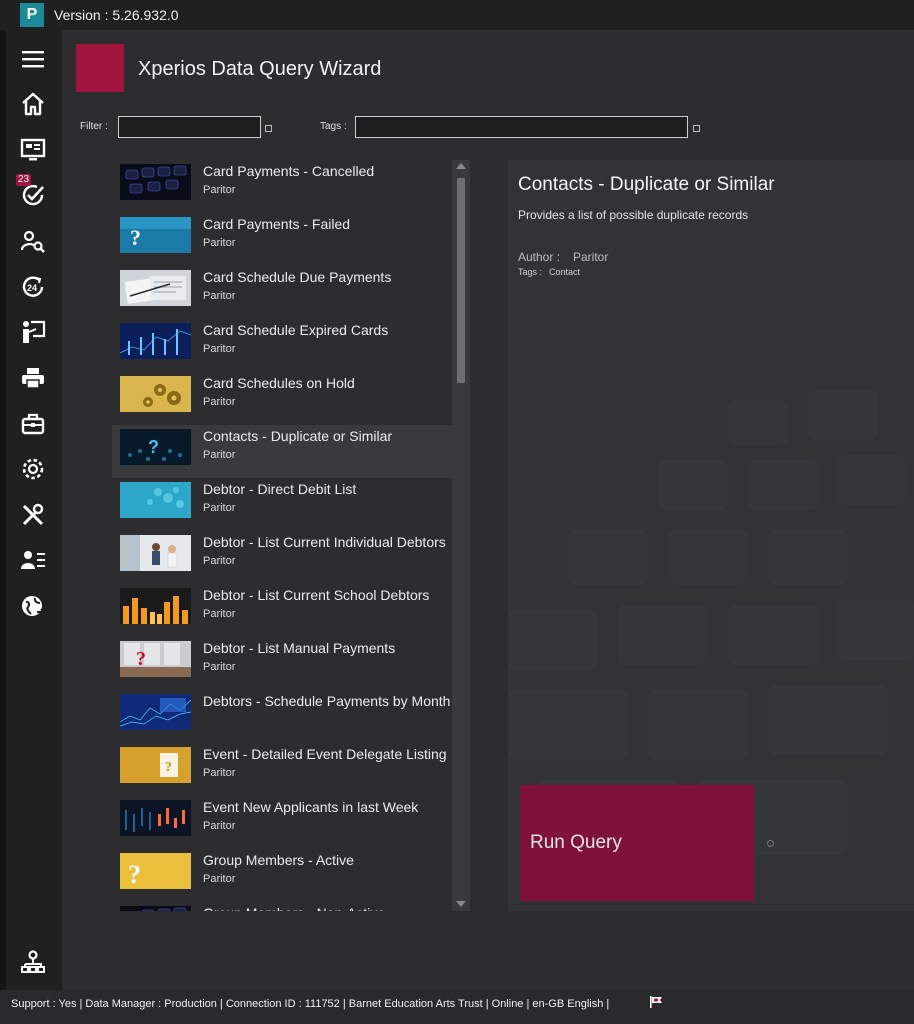 The width and height of the screenshot is (914, 1024). What do you see at coordinates (33, 332) in the screenshot?
I see `presenter-icon` at bounding box center [33, 332].